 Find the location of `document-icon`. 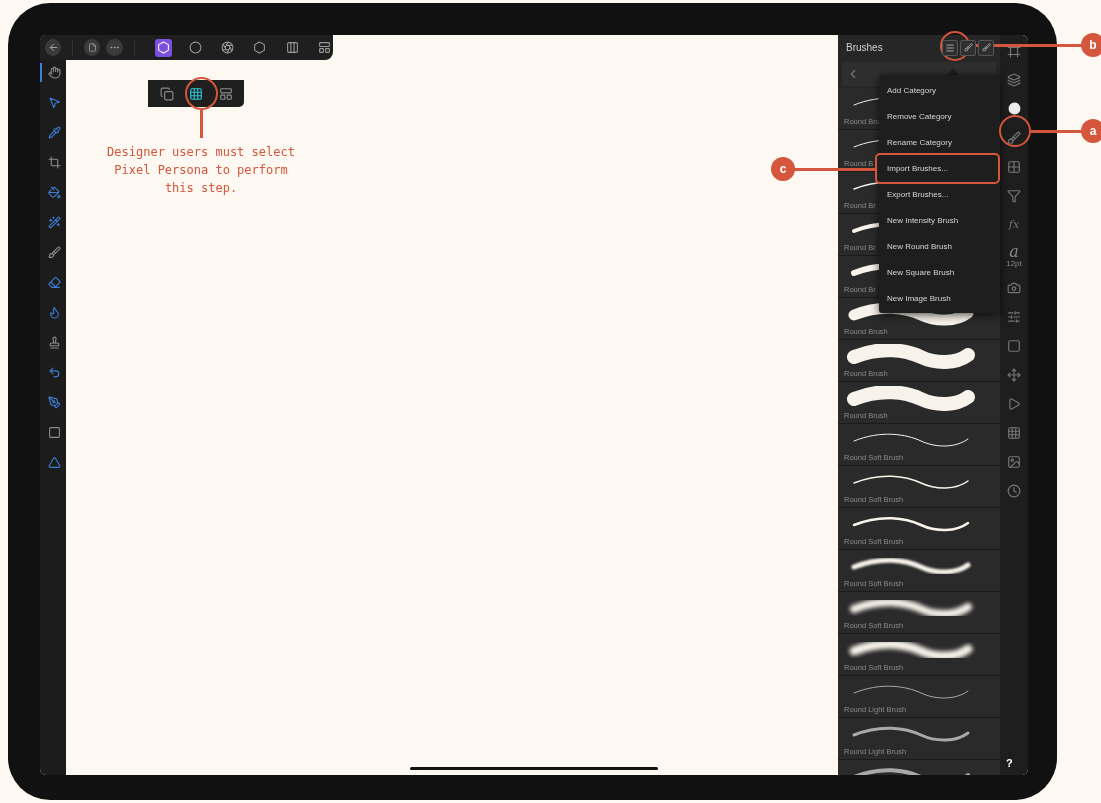

document-icon is located at coordinates (92, 47).